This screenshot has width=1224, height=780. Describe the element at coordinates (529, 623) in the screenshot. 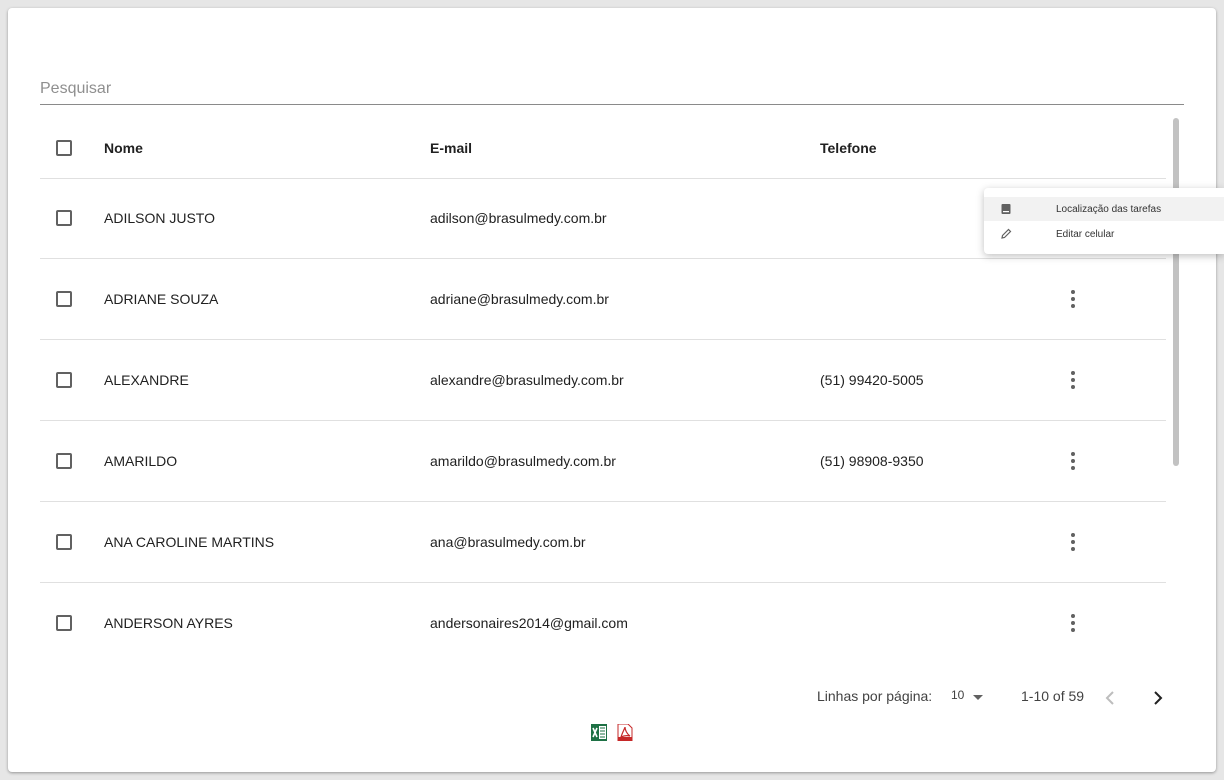

I see `cell-email: andersonaires2014@gmail.com` at that location.